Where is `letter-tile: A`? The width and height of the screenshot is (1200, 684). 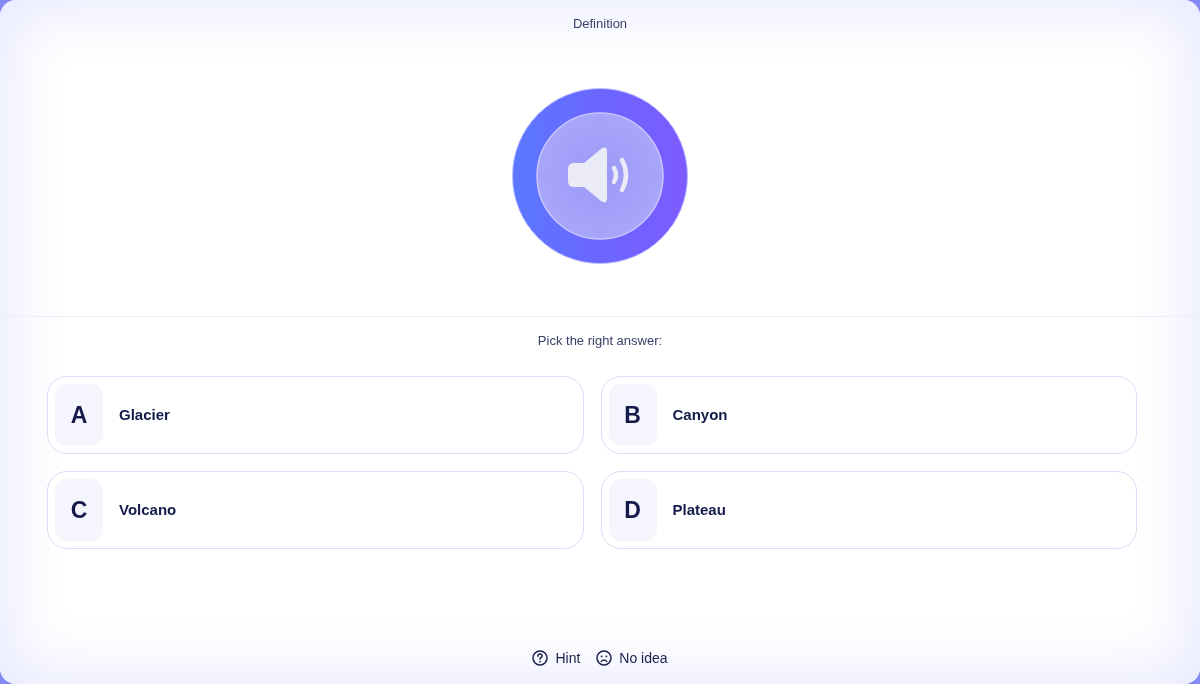
letter-tile: A is located at coordinates (79, 415).